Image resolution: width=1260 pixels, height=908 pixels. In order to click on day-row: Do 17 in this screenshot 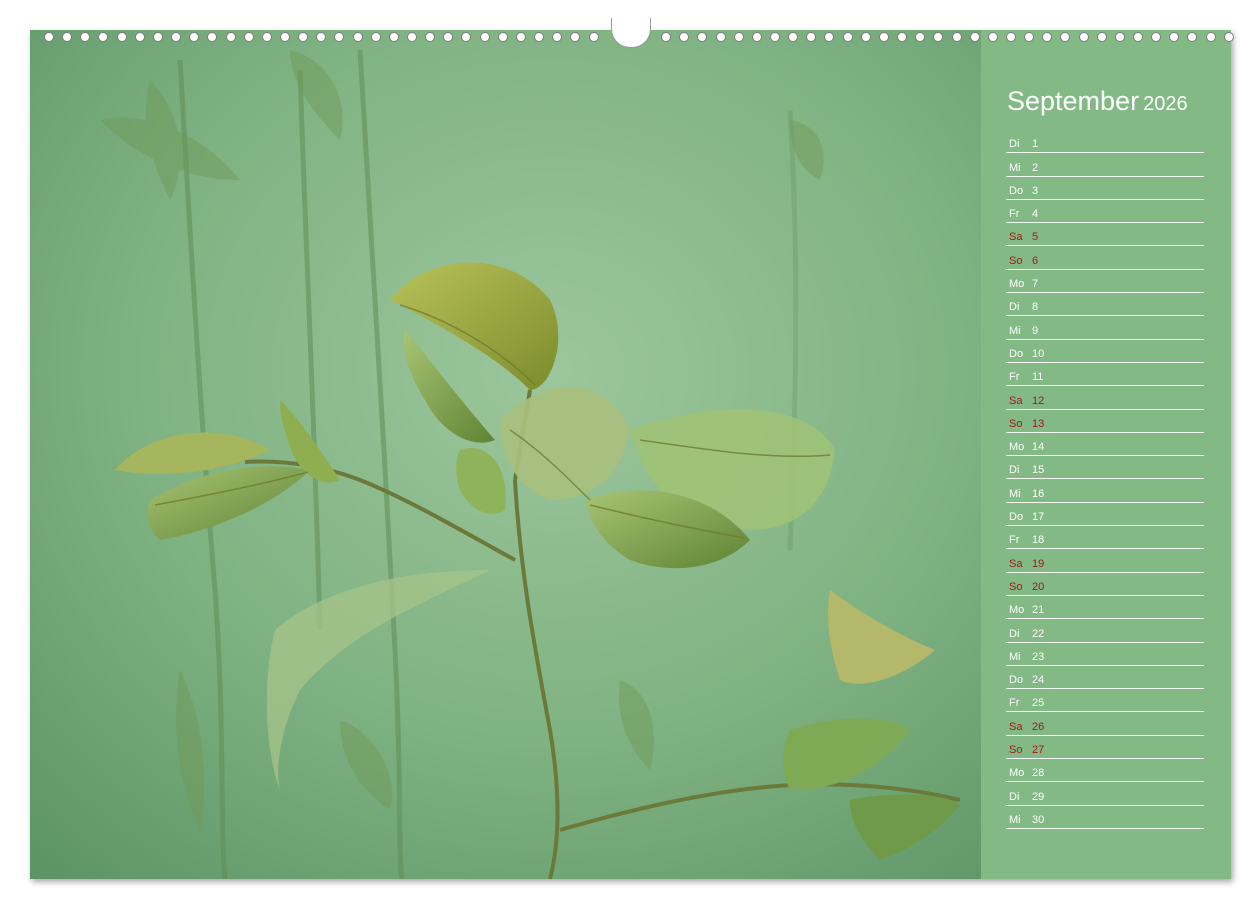, I will do `click(1105, 515)`.